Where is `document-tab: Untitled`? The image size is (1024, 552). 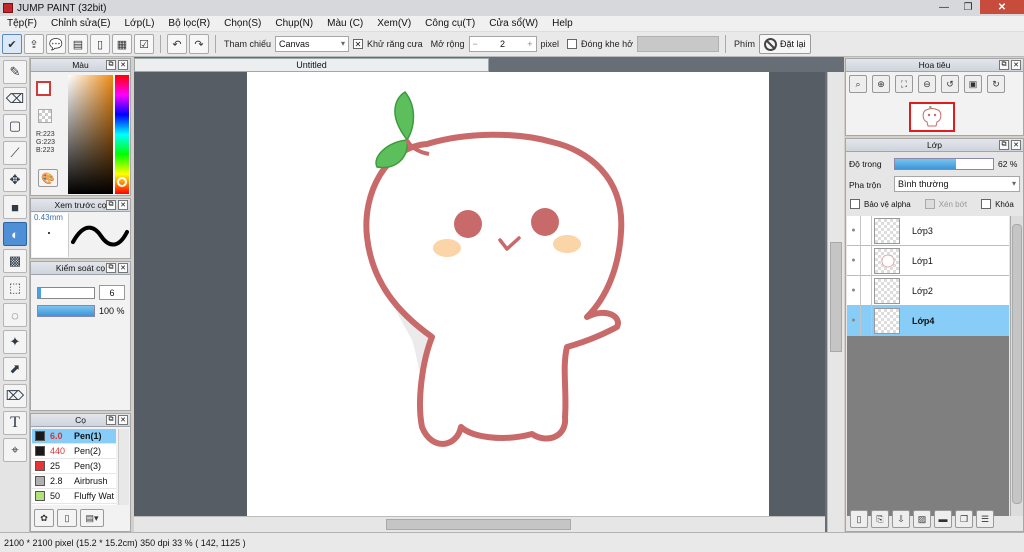 document-tab: Untitled is located at coordinates (311, 65).